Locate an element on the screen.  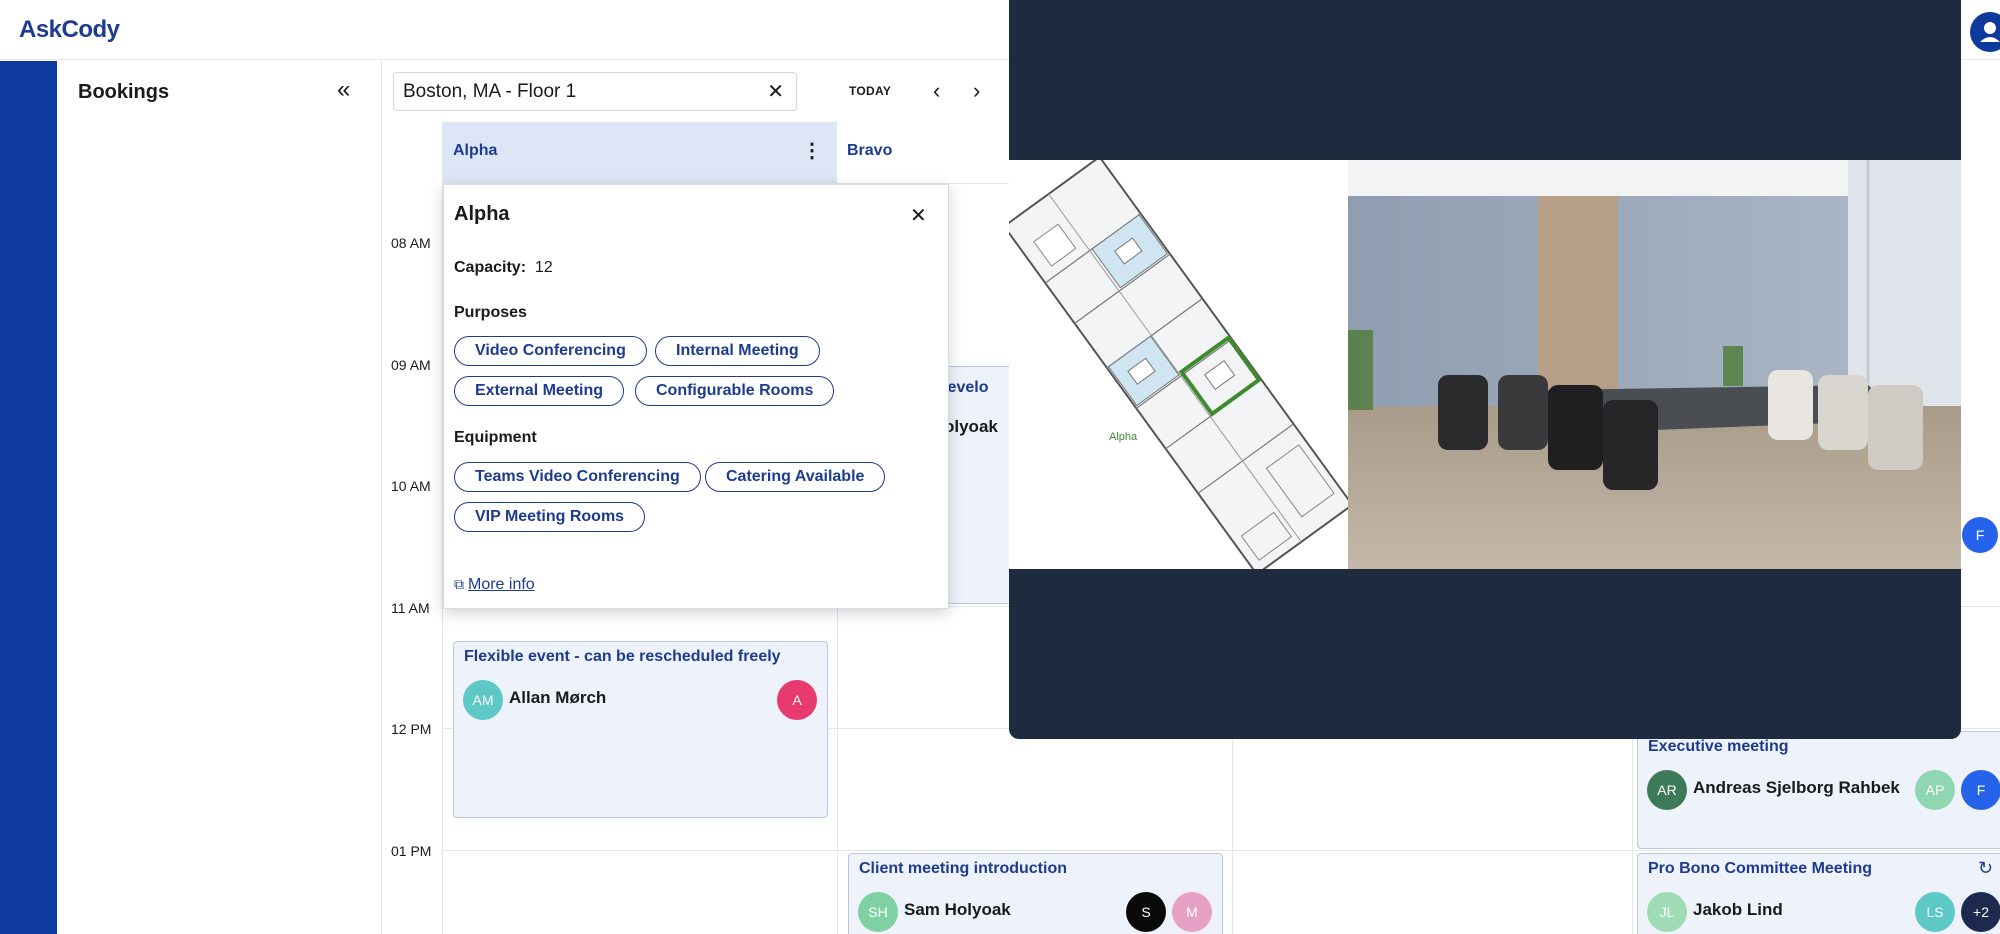
refresh-icon: ↻ is located at coordinates (1986, 868).